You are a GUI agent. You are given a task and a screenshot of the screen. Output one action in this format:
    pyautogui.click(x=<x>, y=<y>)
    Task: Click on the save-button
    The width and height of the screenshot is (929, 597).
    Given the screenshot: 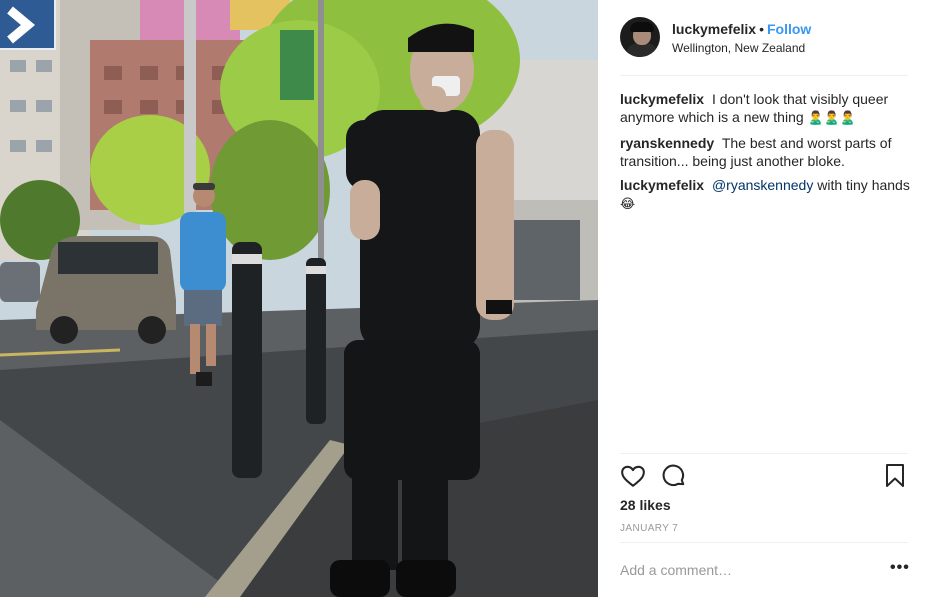 What is the action you would take?
    pyautogui.click(x=895, y=476)
    